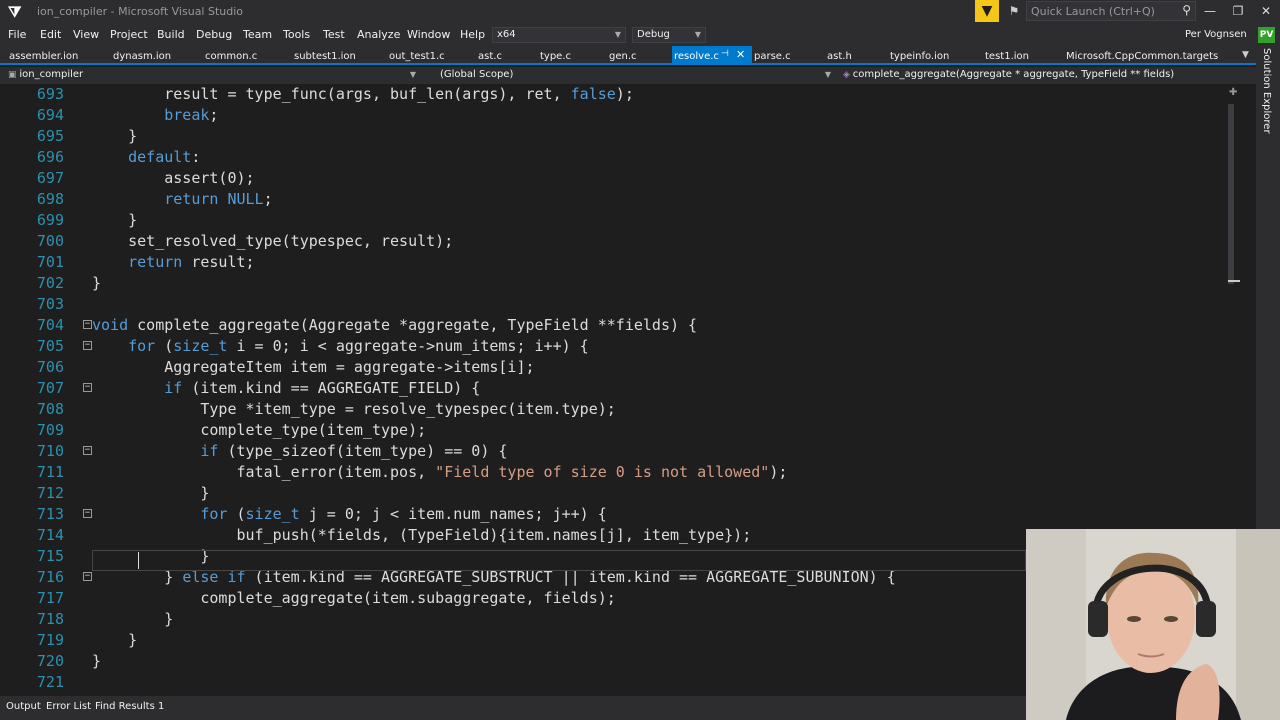 Image resolution: width=1280 pixels, height=720 pixels. I want to click on tab-ast-h: ast.h, so click(839, 56).